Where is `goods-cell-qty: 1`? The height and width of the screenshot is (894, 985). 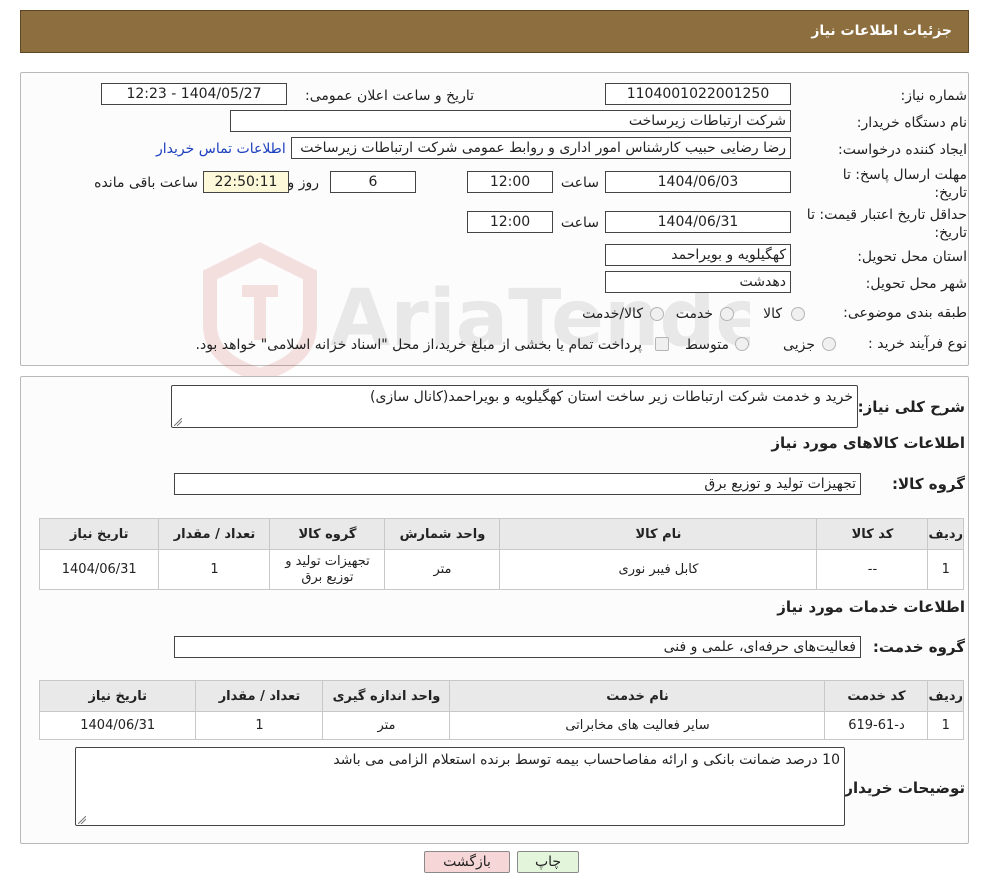
goods-cell-qty: 1 is located at coordinates (214, 569).